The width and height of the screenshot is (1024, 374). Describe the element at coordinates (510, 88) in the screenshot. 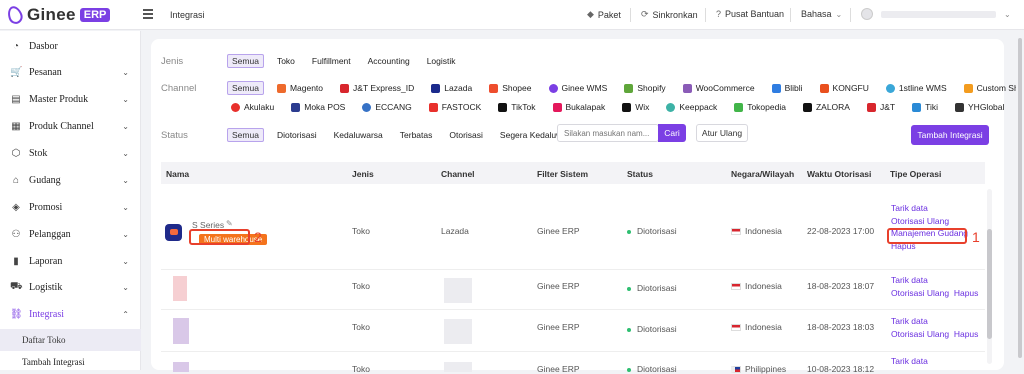

I see `channel-chip-shopee: Shopee` at that location.